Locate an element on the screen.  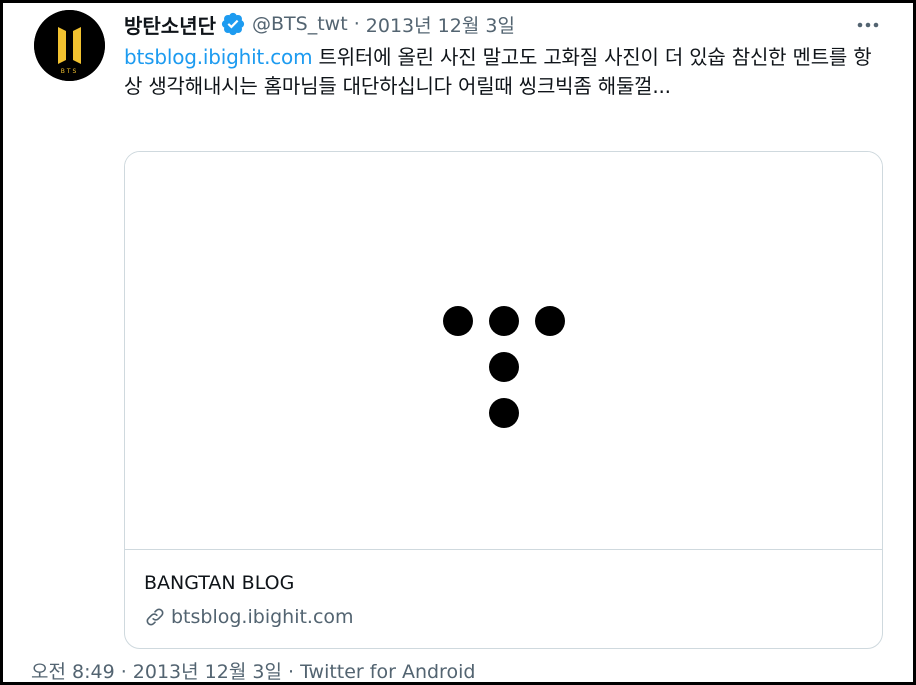
verified-badge-icon is located at coordinates (233, 24).